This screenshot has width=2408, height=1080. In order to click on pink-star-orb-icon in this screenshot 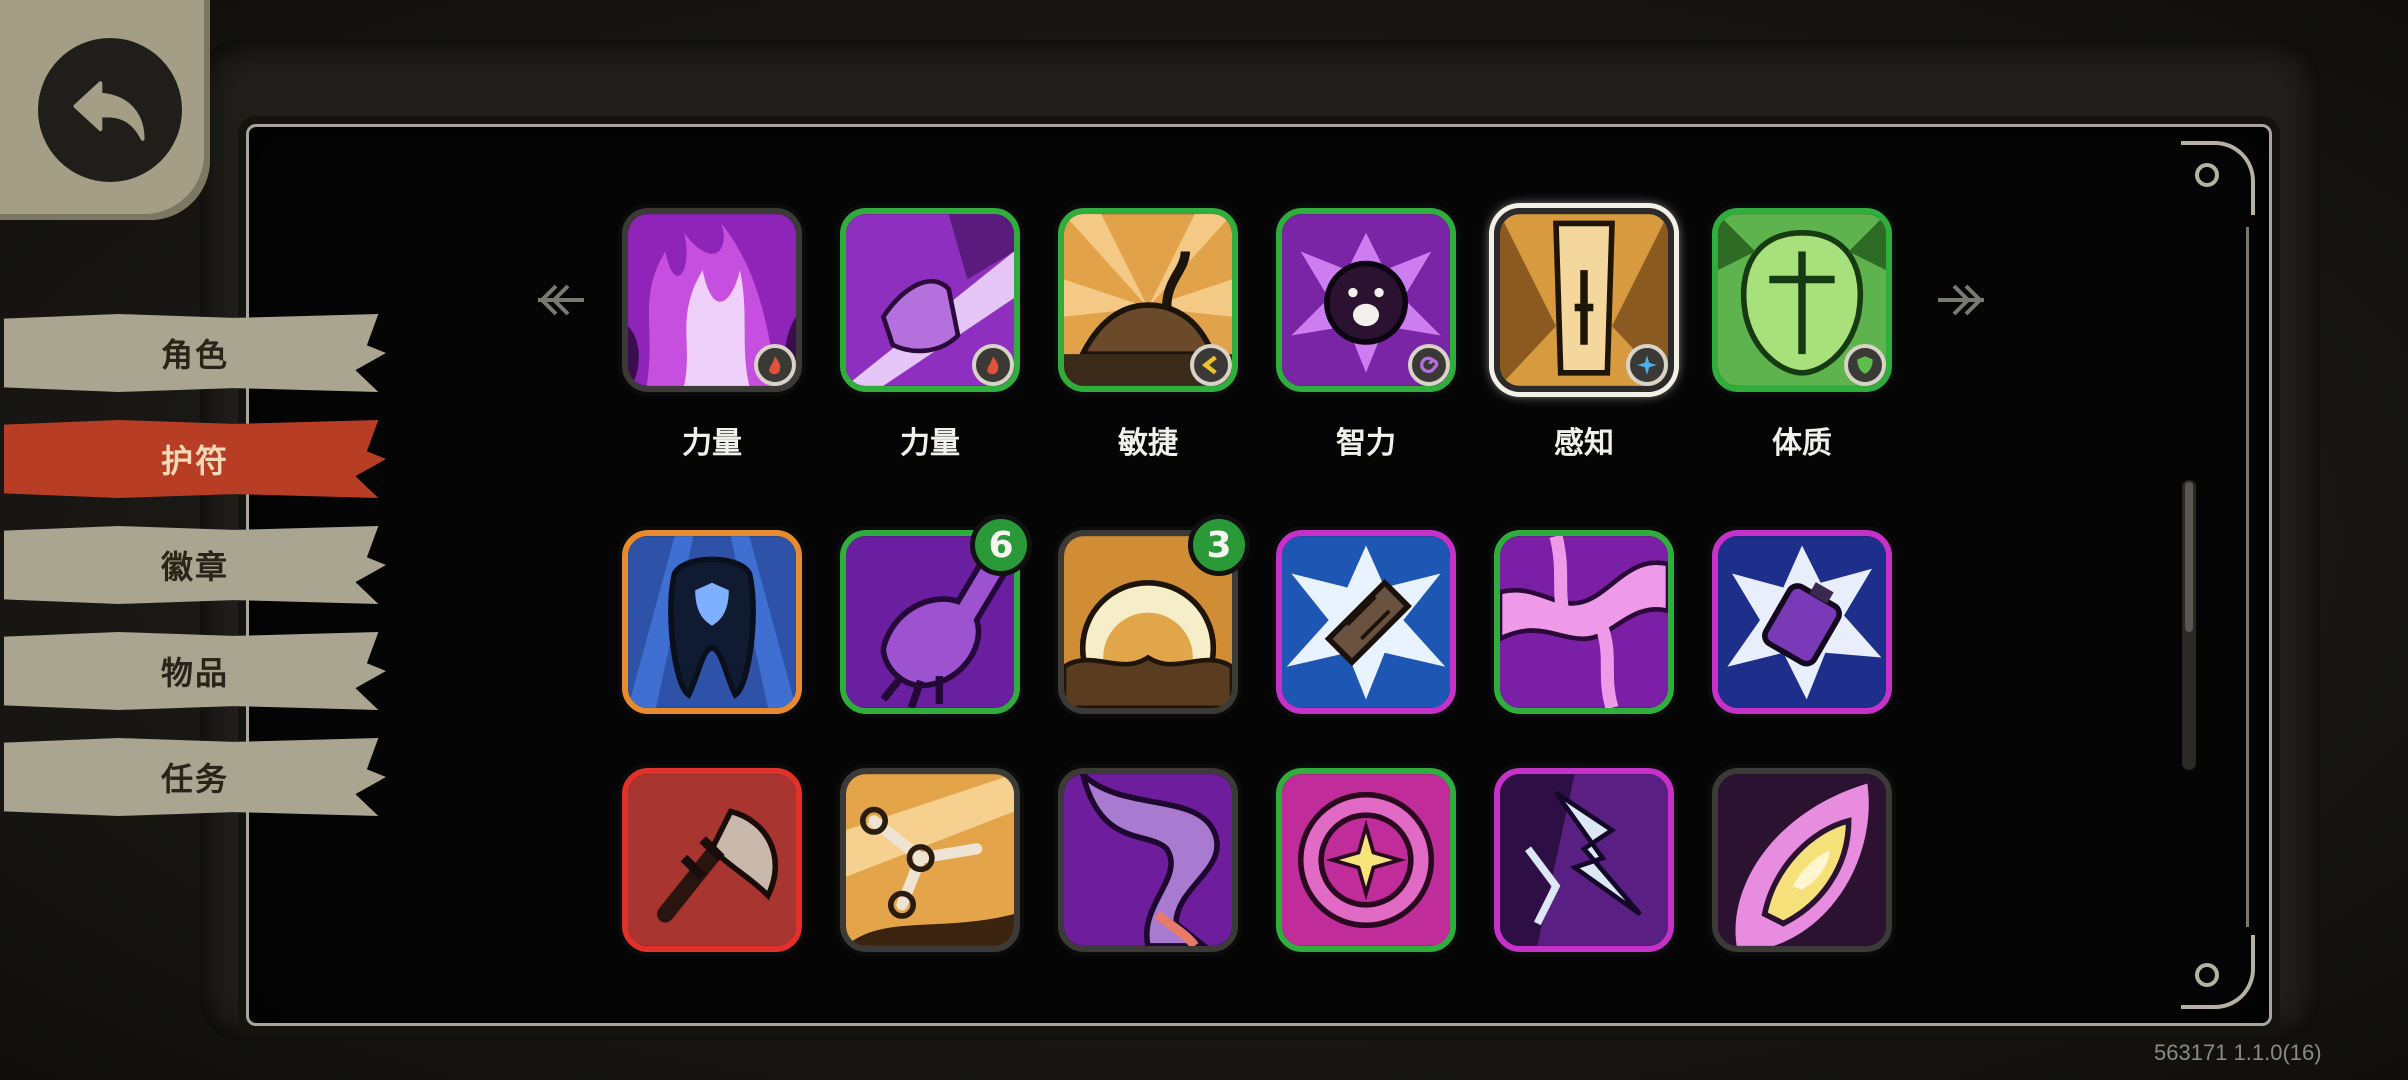, I will do `click(1366, 860)`.